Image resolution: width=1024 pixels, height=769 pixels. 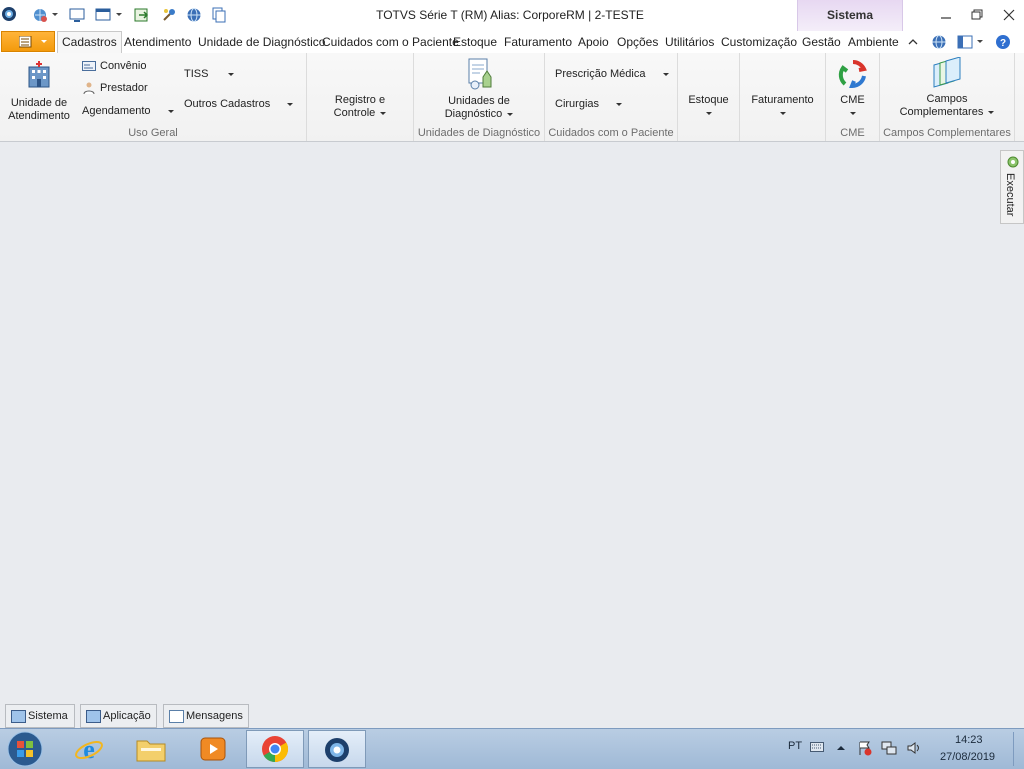 I want to click on tab-estoque: Estoque, so click(x=475, y=42).